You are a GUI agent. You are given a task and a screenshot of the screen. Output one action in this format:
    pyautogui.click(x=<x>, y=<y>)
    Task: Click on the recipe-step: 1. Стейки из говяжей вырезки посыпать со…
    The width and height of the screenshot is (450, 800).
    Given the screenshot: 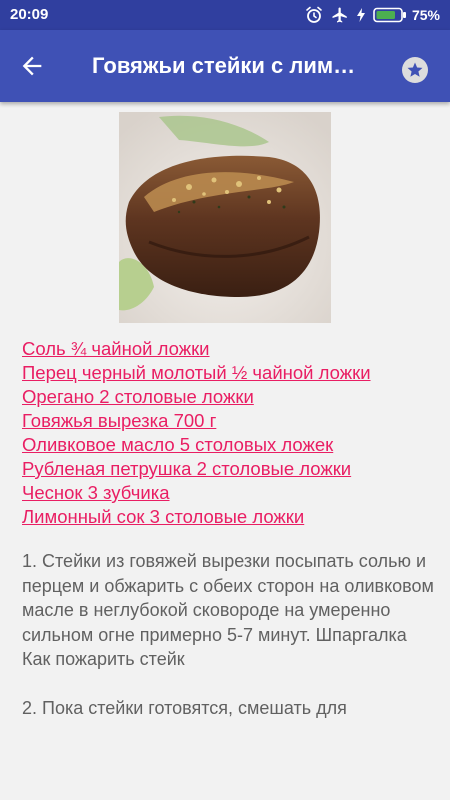 What is the action you would take?
    pyautogui.click(x=228, y=610)
    